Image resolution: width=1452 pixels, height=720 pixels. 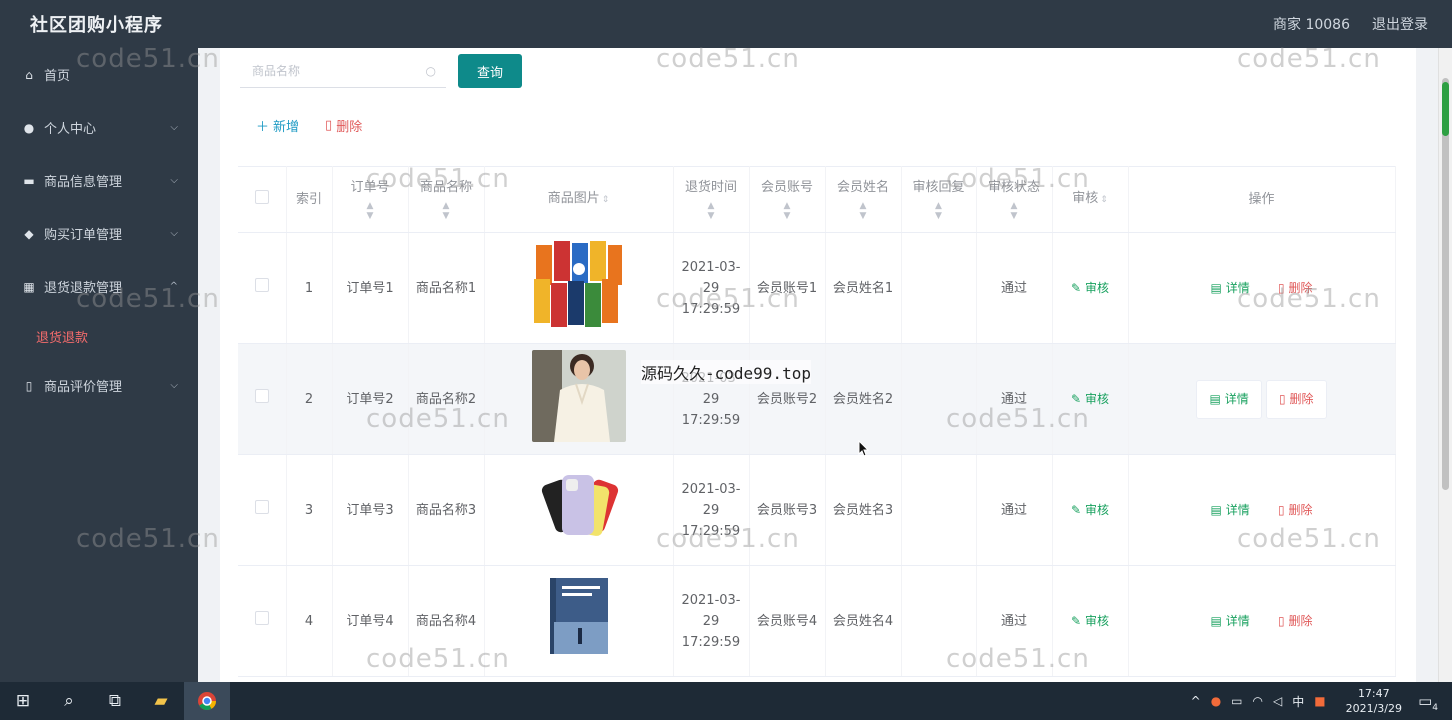 What do you see at coordinates (1373, 708) in the screenshot?
I see `clock-date: 2021/3/29` at bounding box center [1373, 708].